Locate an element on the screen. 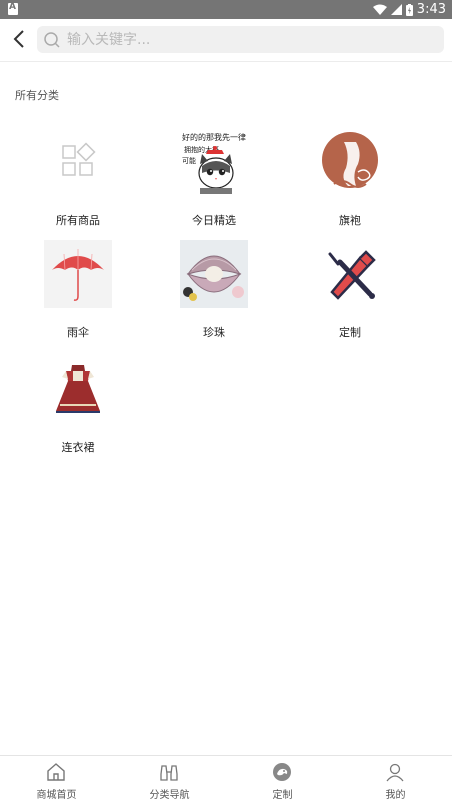  category-label: 所有商品 is located at coordinates (78, 220).